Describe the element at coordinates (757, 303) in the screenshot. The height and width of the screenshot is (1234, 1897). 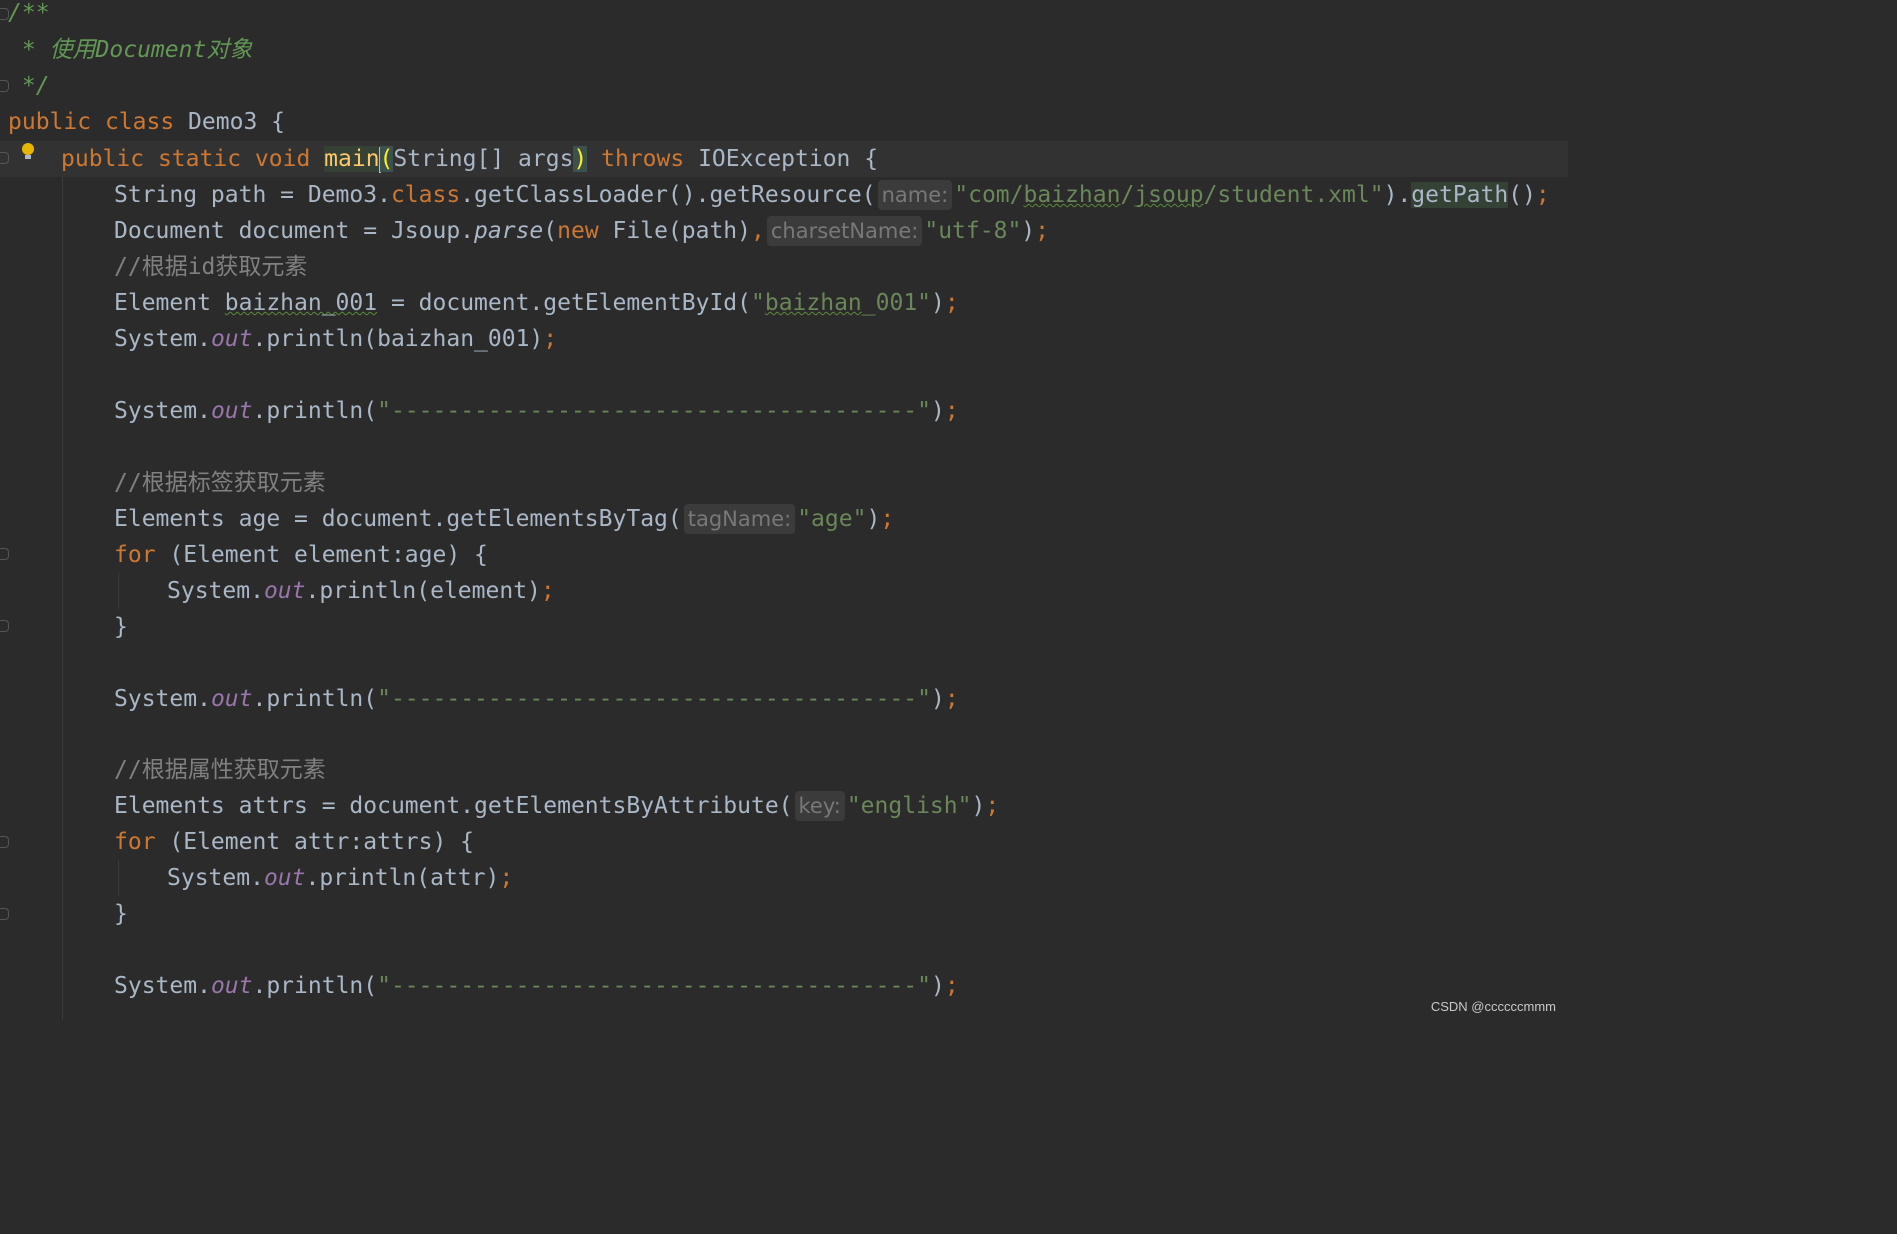
I see `string-literal: "` at that location.